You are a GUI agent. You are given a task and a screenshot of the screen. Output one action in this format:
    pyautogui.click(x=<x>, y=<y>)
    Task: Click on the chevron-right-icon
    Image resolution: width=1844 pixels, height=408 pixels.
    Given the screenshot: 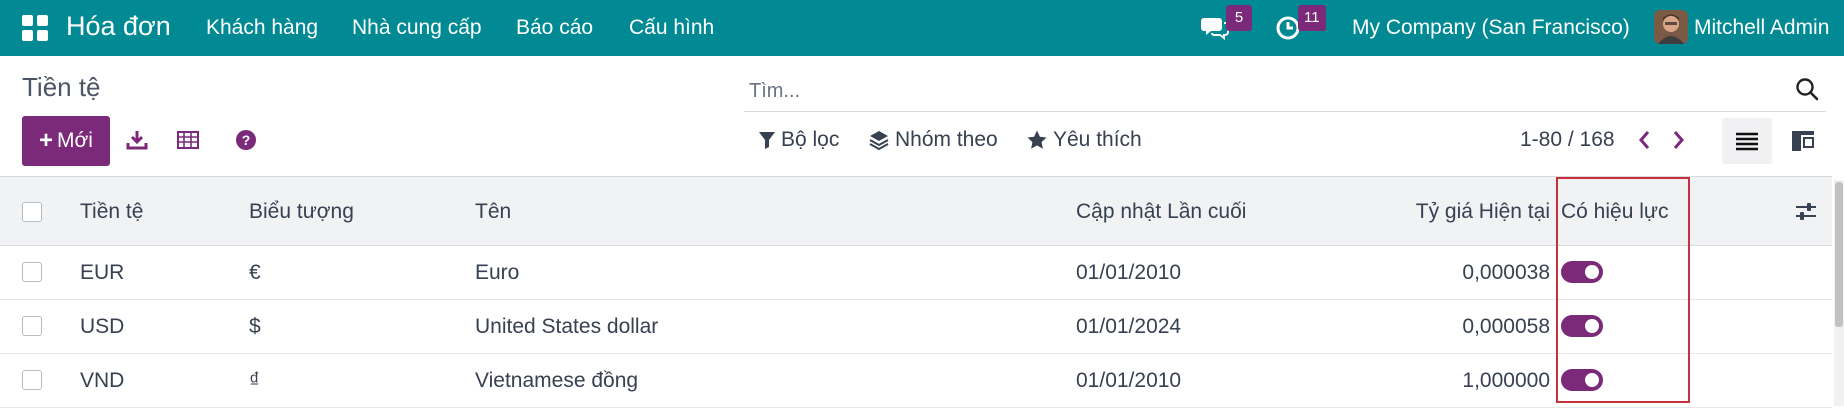 What is the action you would take?
    pyautogui.click(x=1678, y=140)
    